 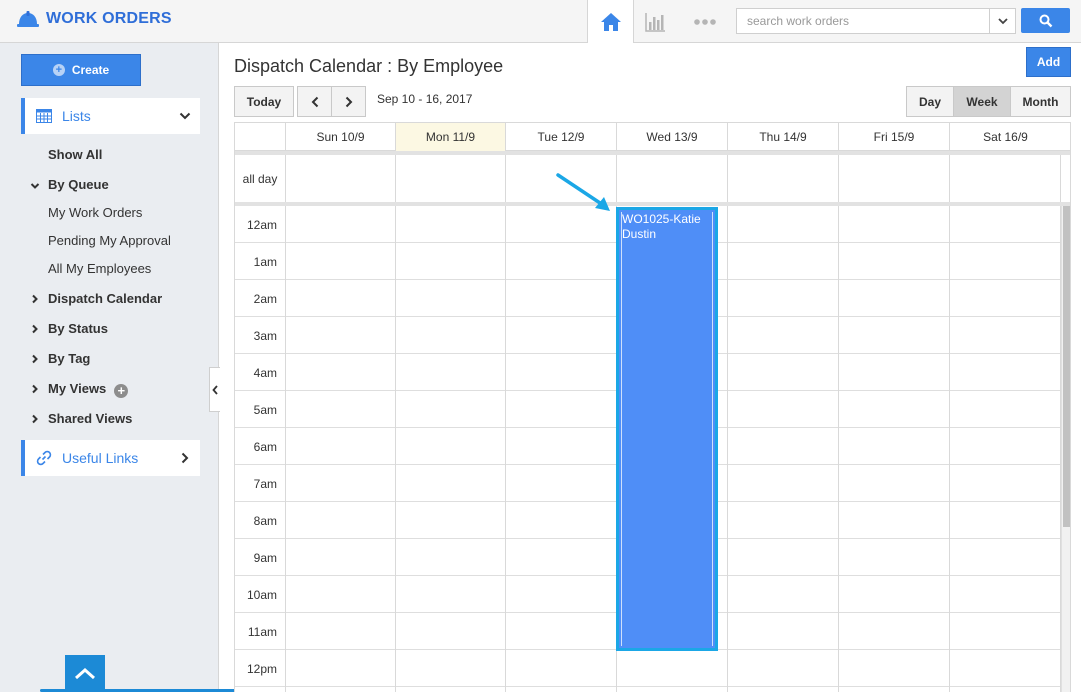 What do you see at coordinates (265, 335) in the screenshot?
I see `hour-label: 3am` at bounding box center [265, 335].